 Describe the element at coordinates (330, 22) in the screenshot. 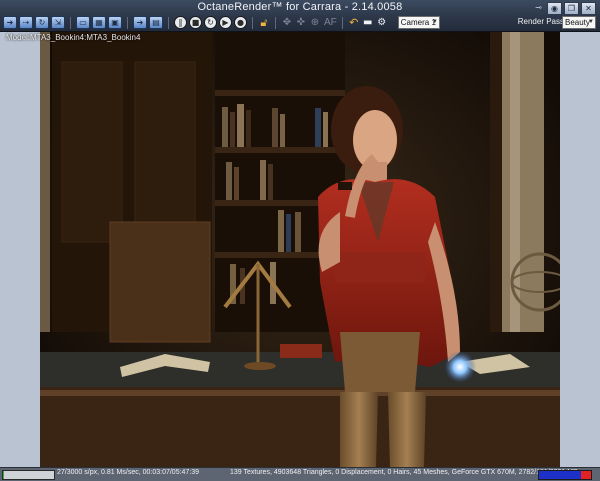

I see `autofocus-label: AF` at that location.